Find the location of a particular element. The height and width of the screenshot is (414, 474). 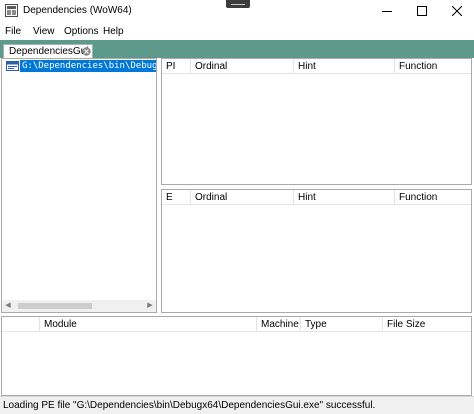

dependencies-app-icon is located at coordinates (11, 10).